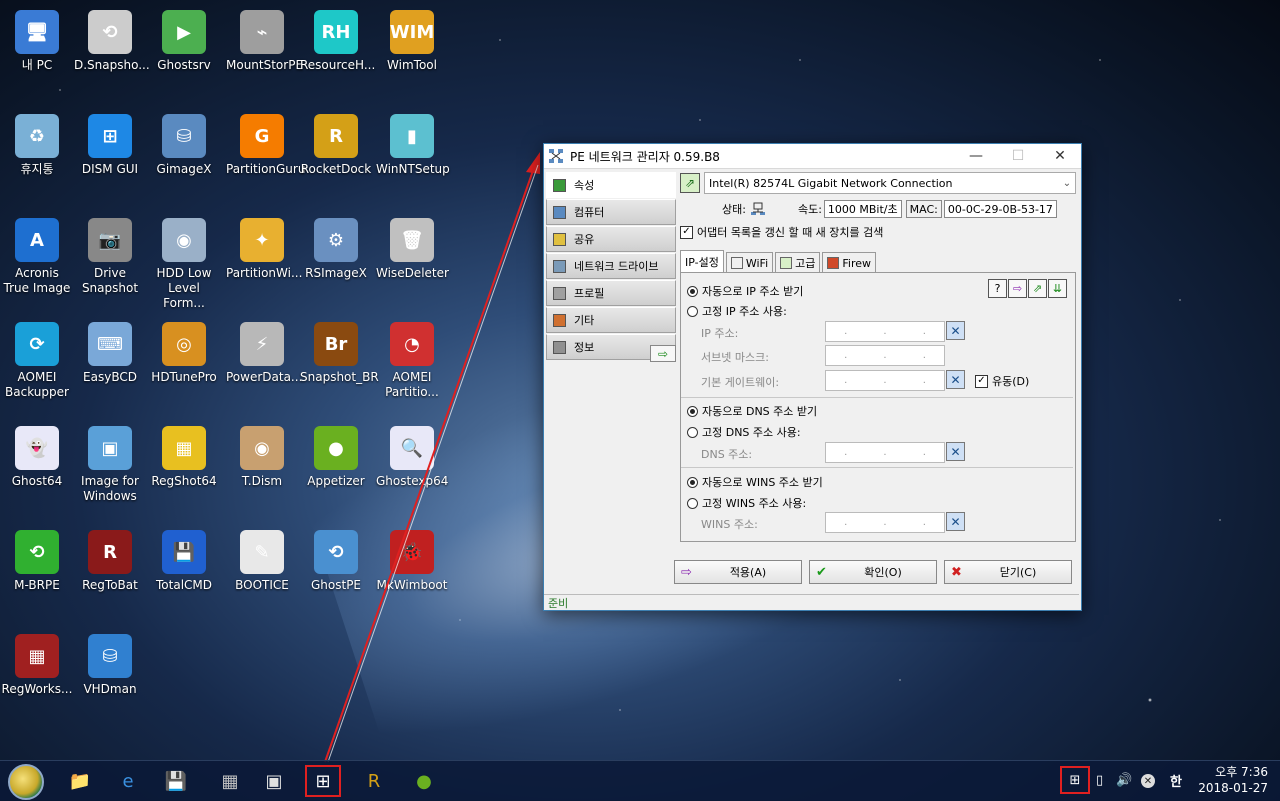 The image size is (1280, 801). What do you see at coordinates (611, 212) in the screenshot?
I see `sidebar-item: 컴퓨터` at bounding box center [611, 212].